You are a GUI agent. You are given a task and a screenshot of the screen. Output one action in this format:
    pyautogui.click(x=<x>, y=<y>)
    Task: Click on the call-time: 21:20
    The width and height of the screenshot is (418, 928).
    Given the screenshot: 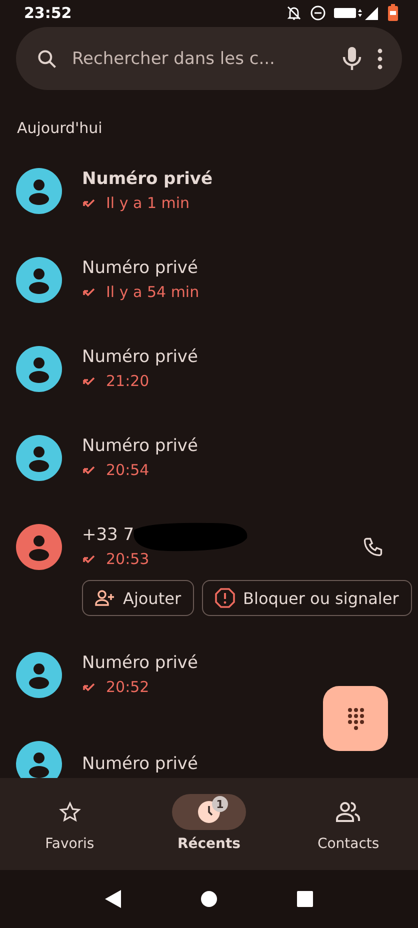 What is the action you would take?
    pyautogui.click(x=128, y=381)
    